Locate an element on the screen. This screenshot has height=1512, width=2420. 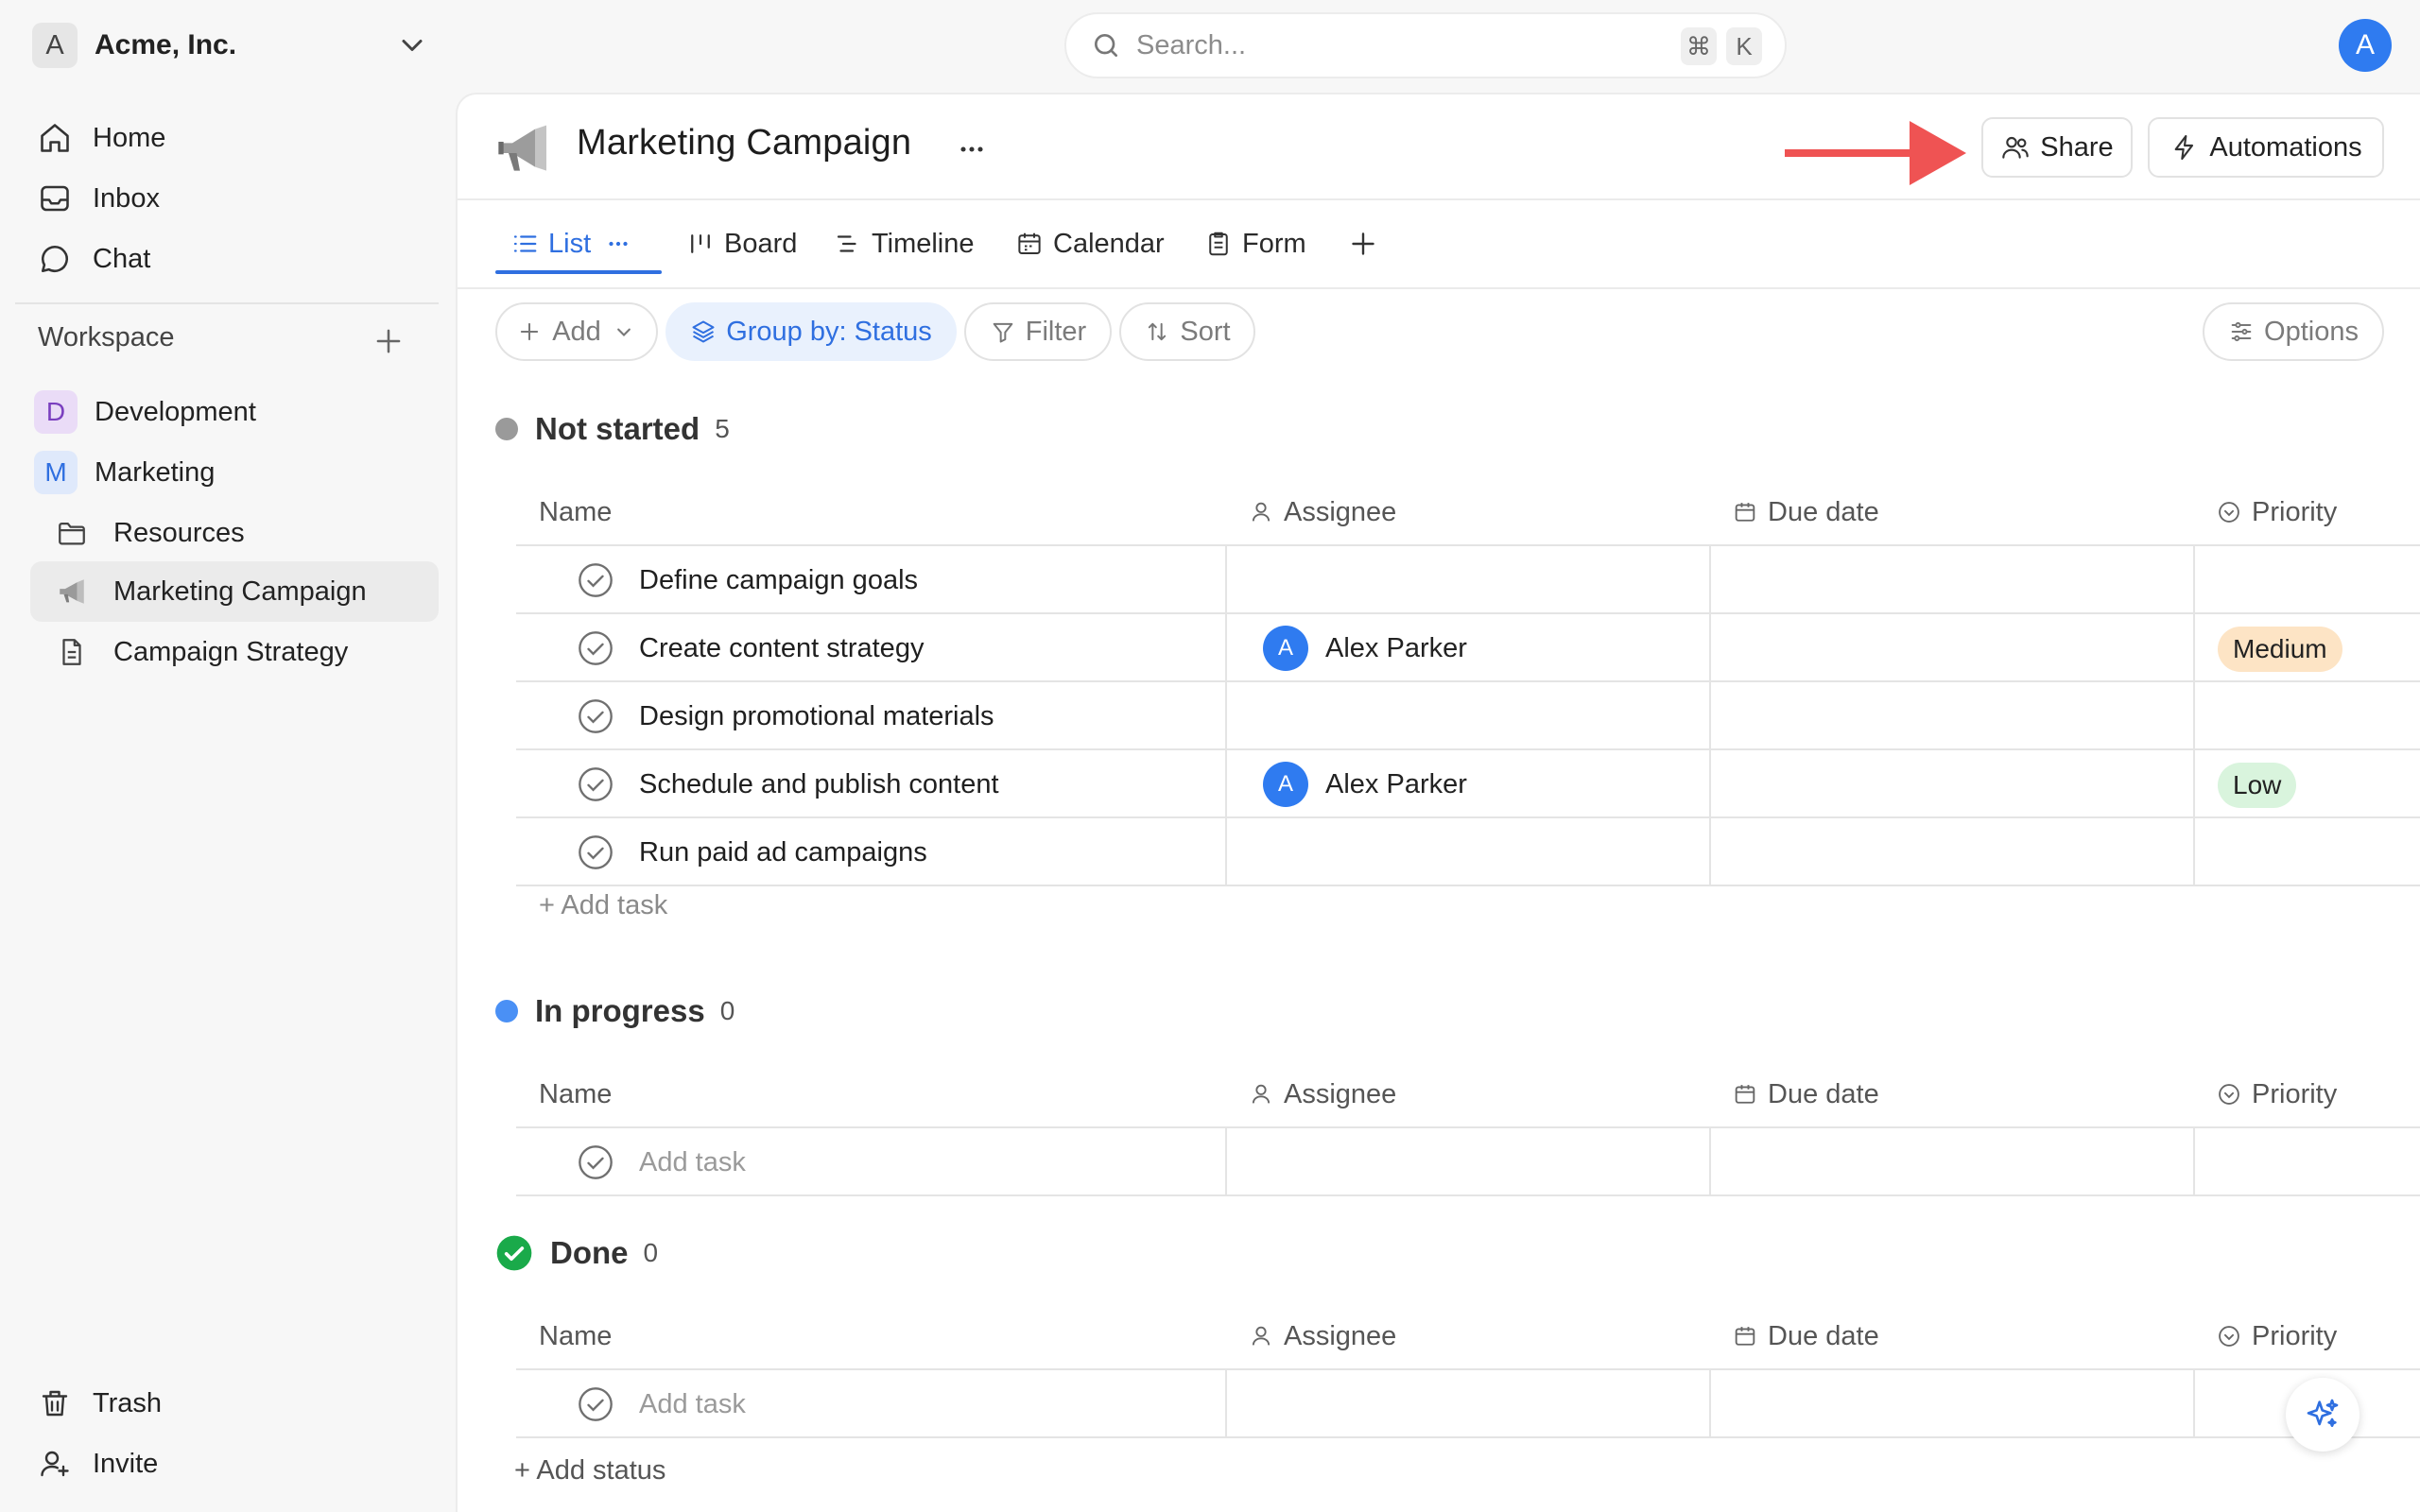
task-table-done: Name Assignee Due date Priority Add task is located at coordinates (1468, 1370).